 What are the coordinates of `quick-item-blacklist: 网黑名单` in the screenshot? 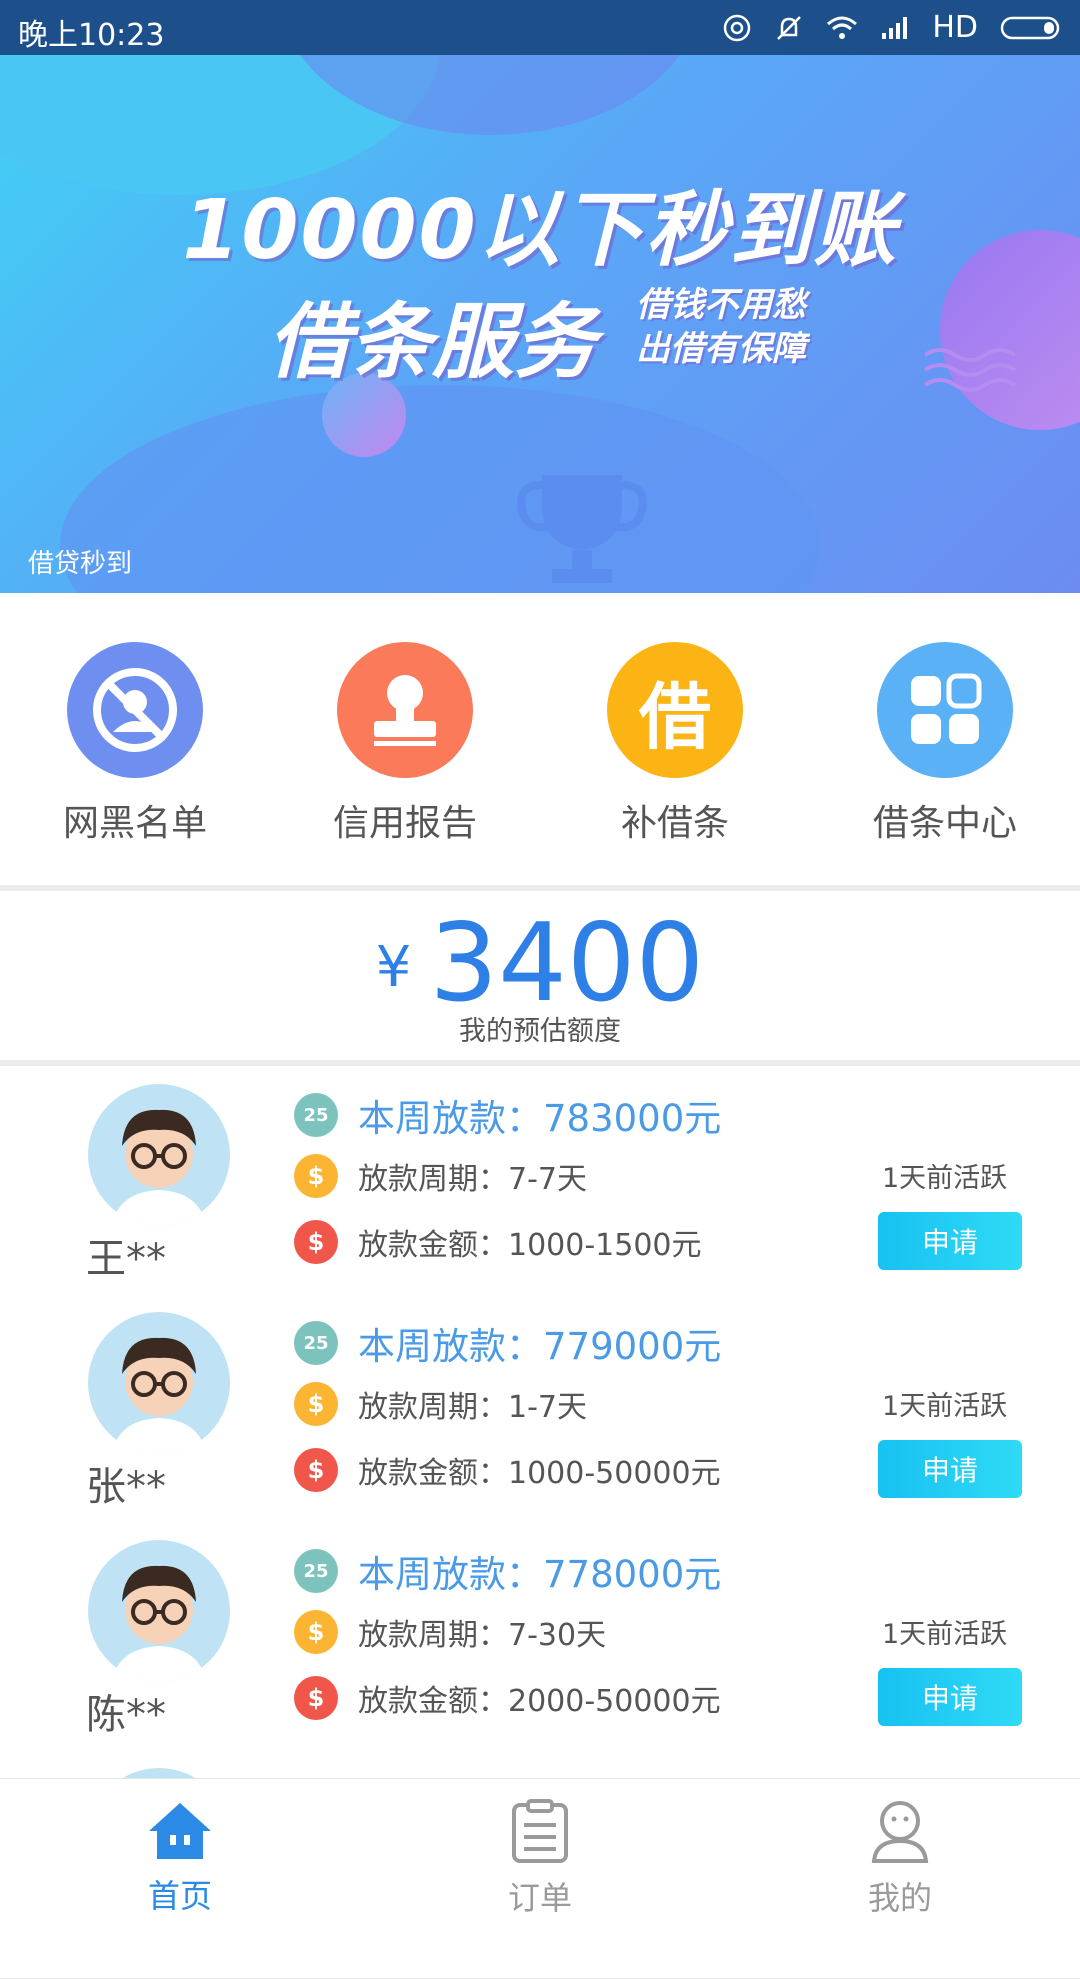 It's located at (135, 744).